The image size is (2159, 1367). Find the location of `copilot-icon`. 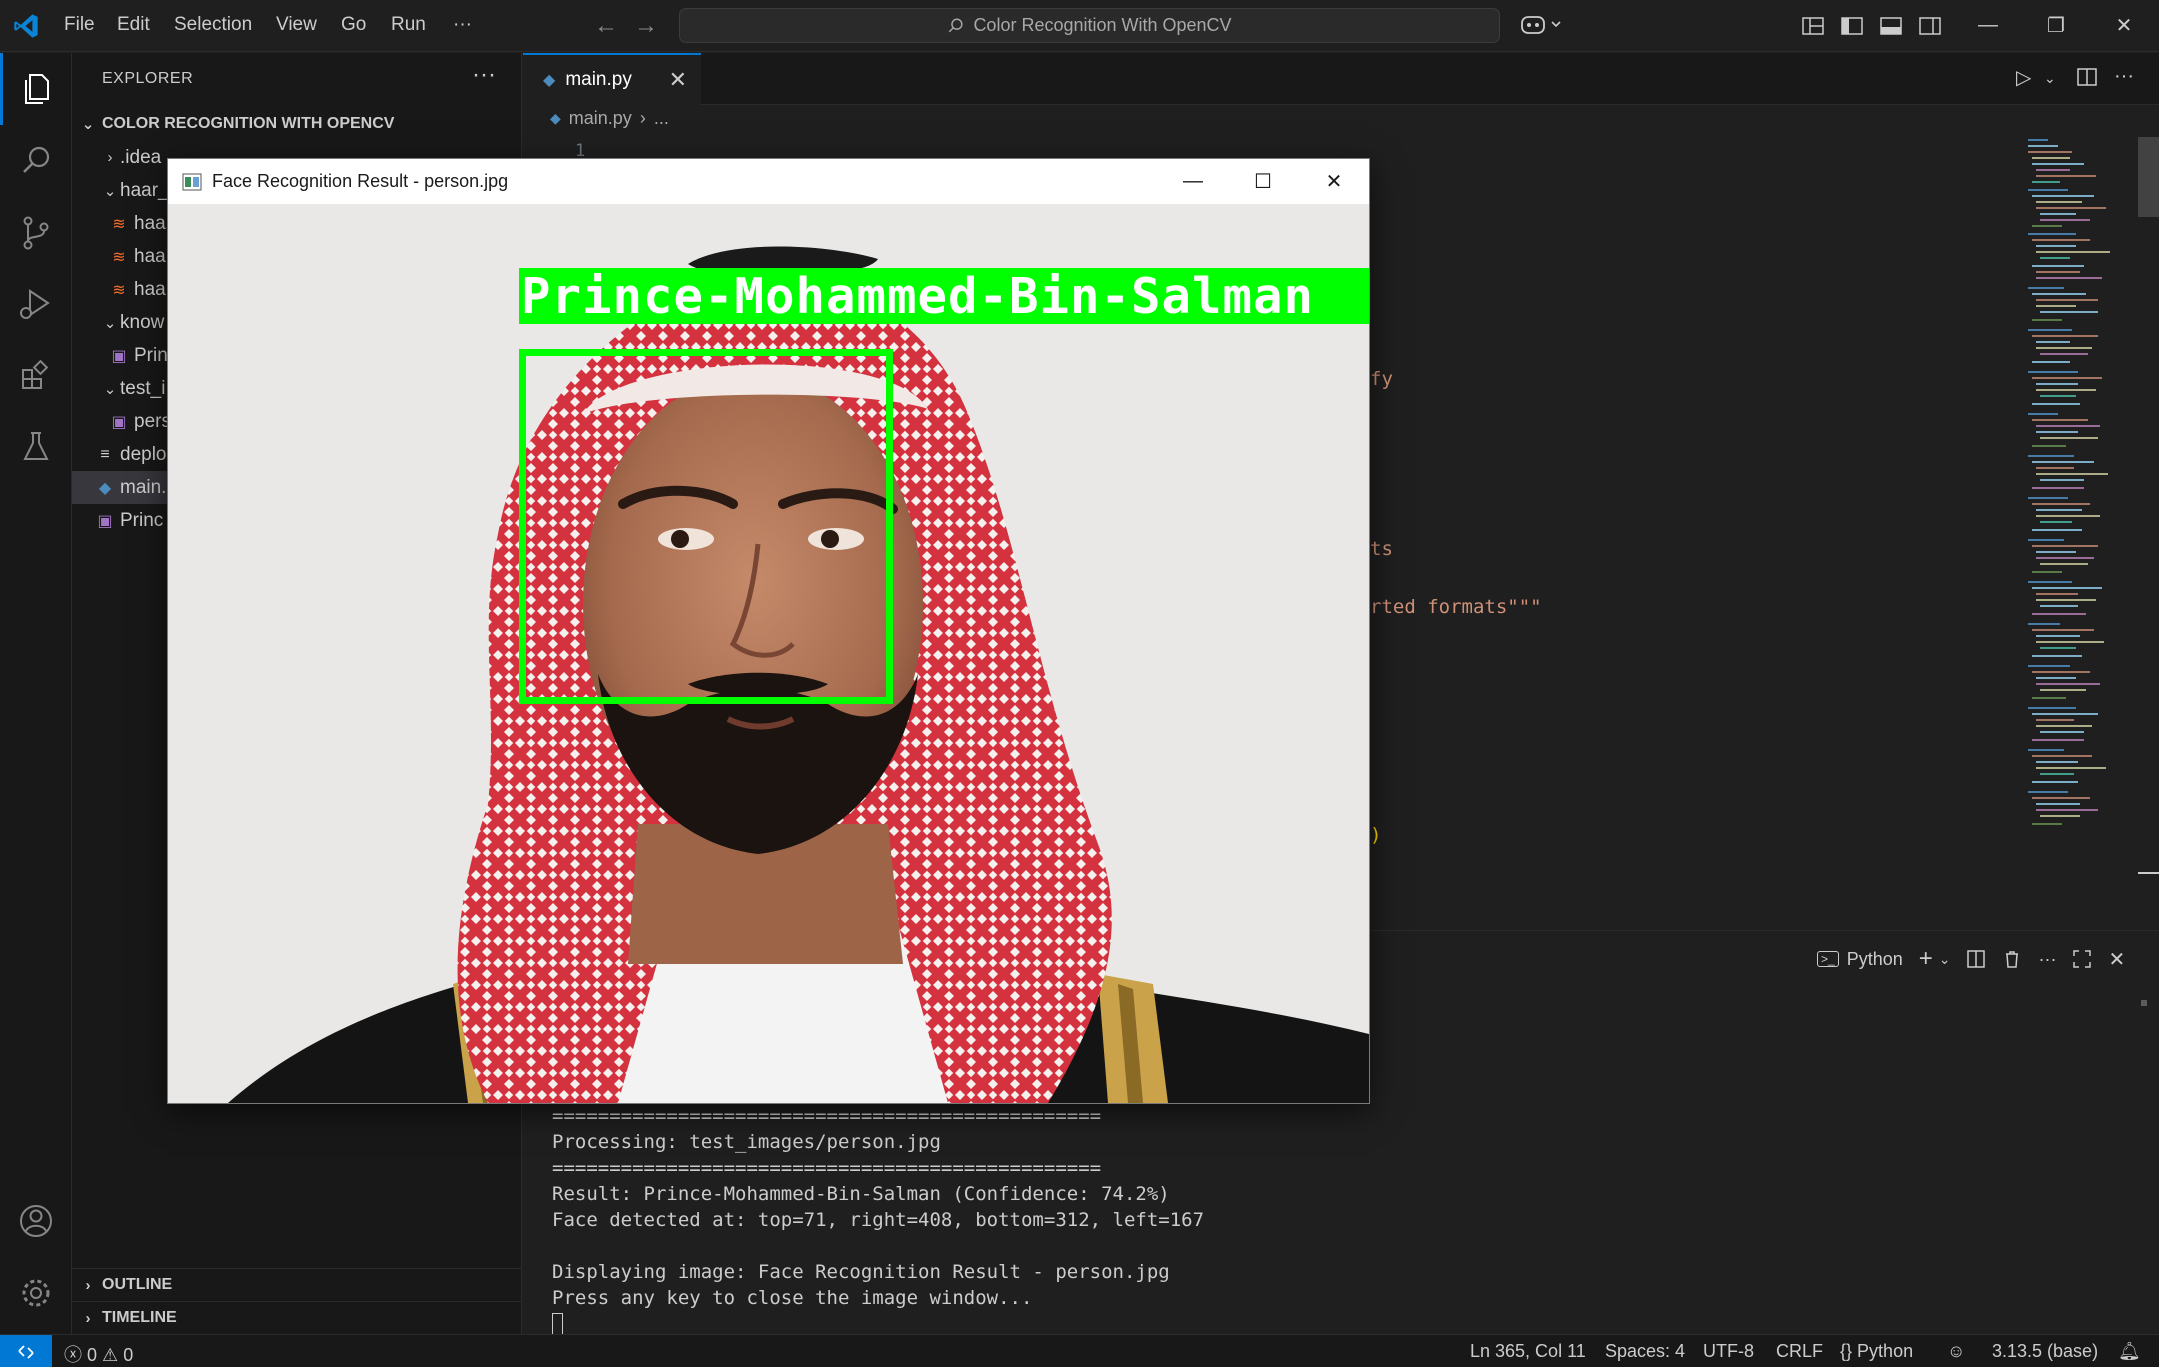

copilot-icon is located at coordinates (1542, 25).